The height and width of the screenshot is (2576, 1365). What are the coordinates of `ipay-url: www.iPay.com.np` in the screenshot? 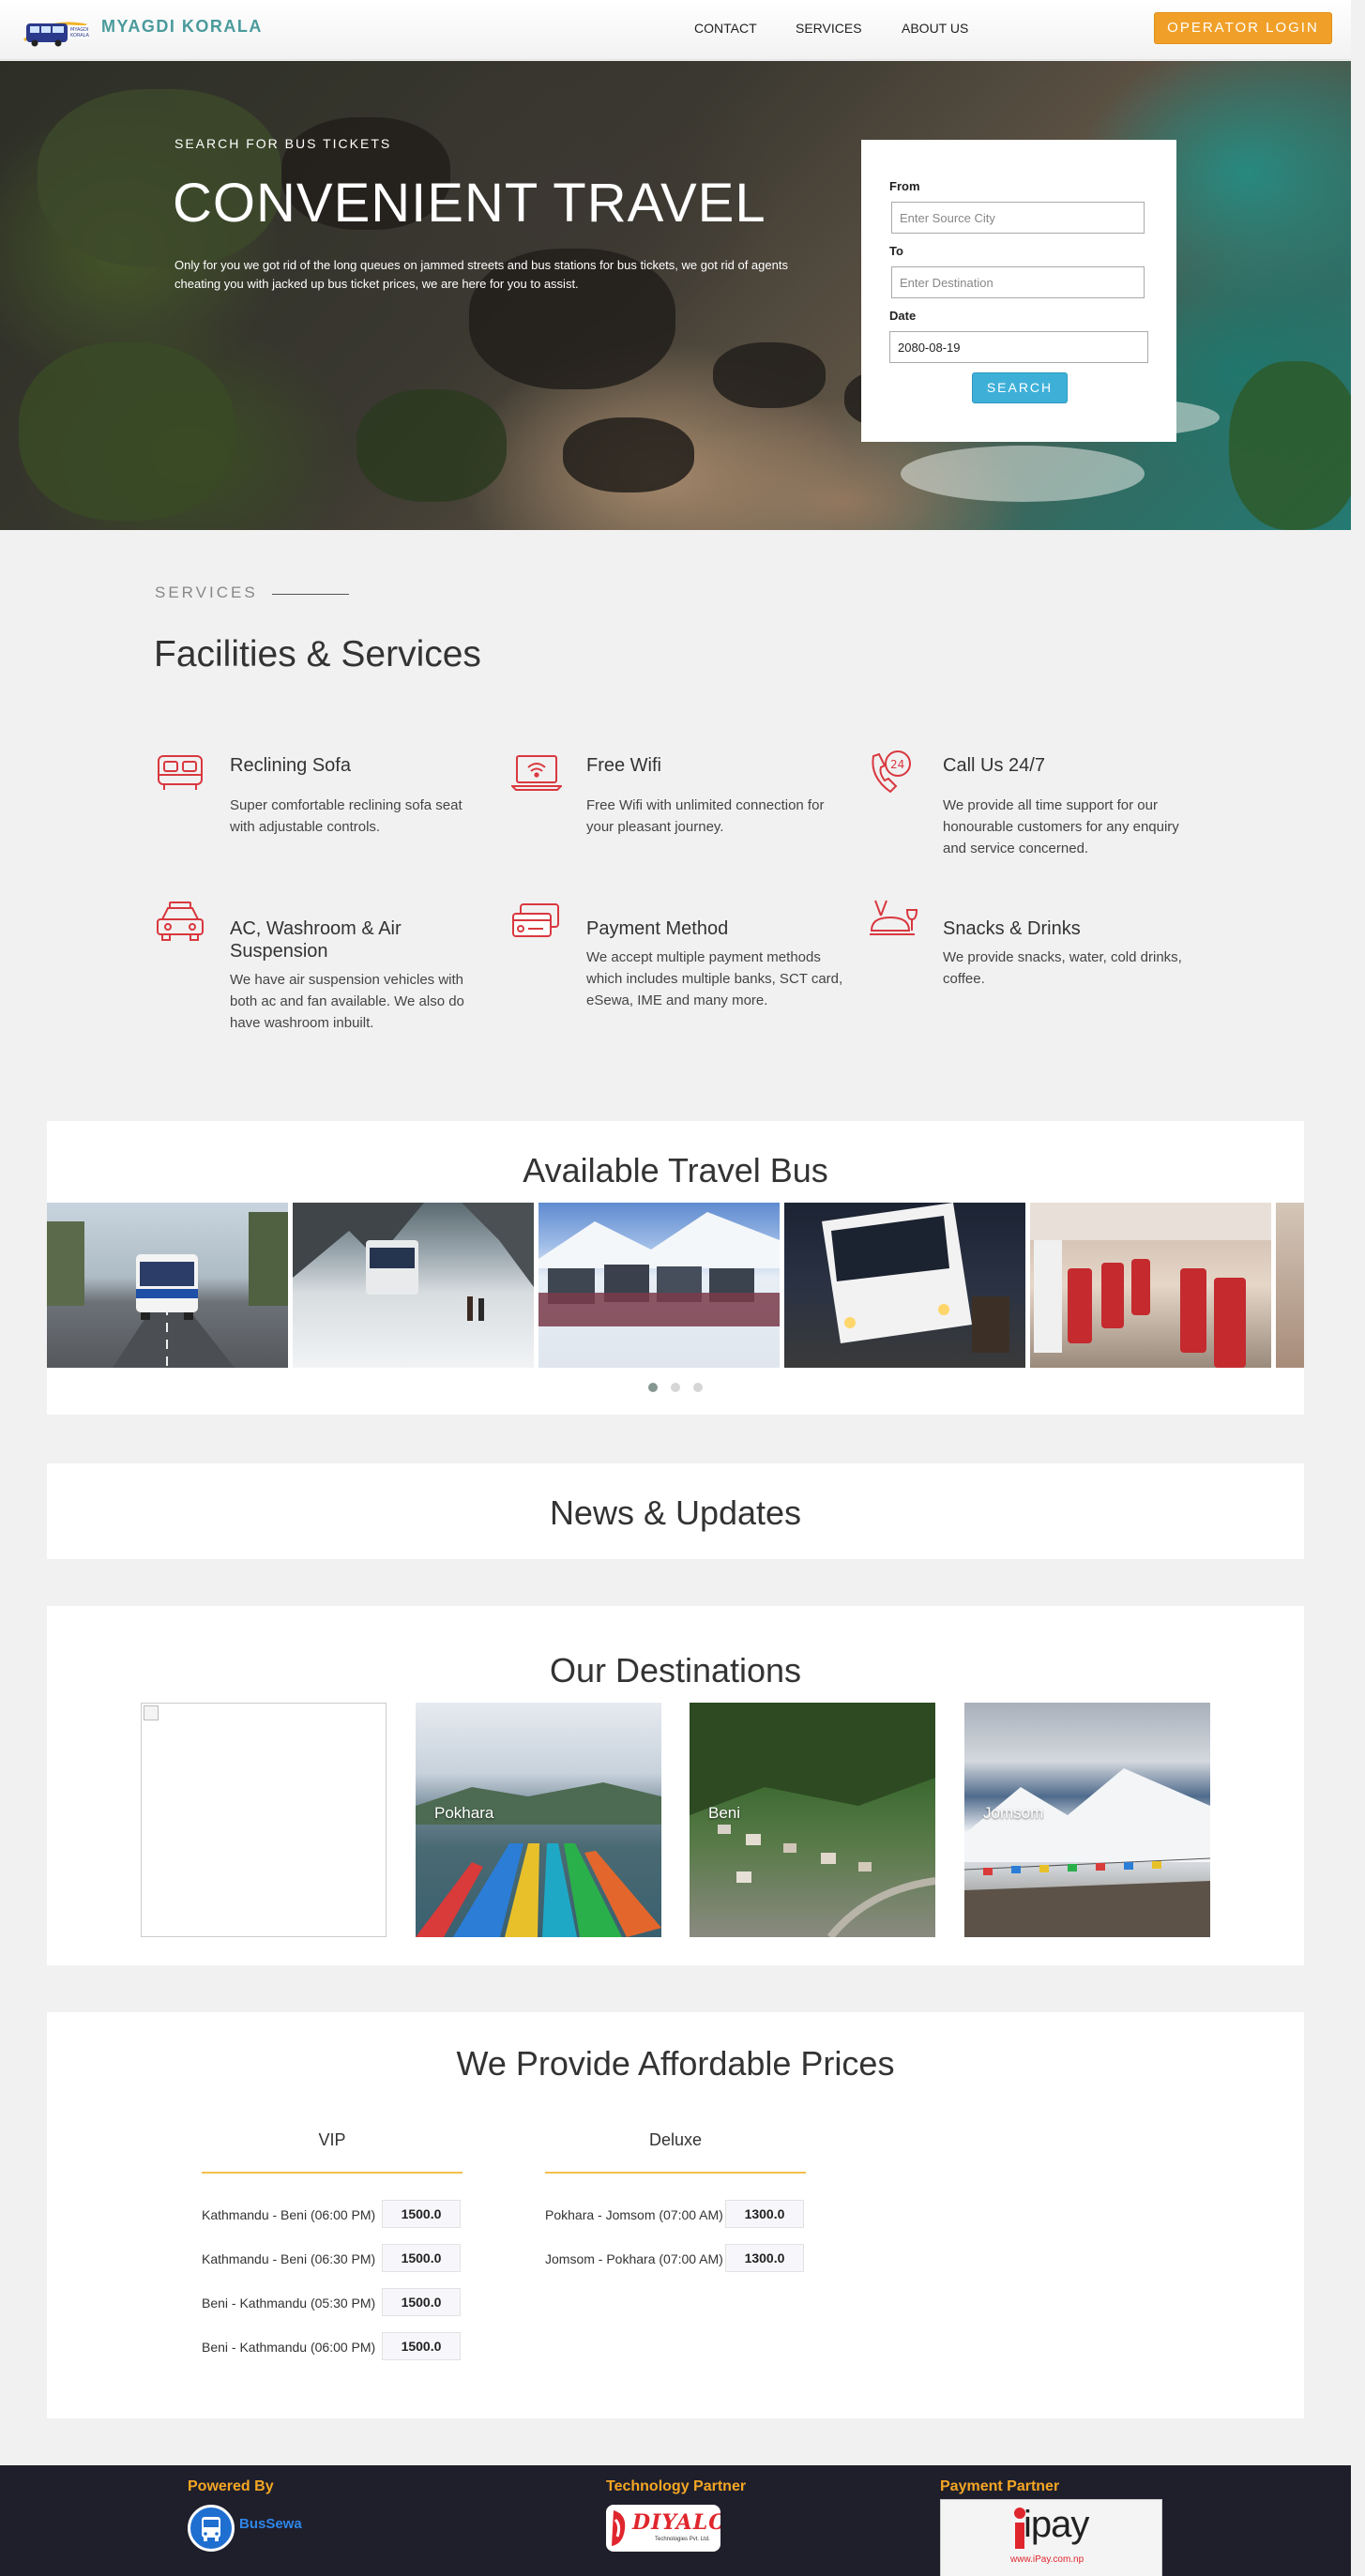 It's located at (1047, 2560).